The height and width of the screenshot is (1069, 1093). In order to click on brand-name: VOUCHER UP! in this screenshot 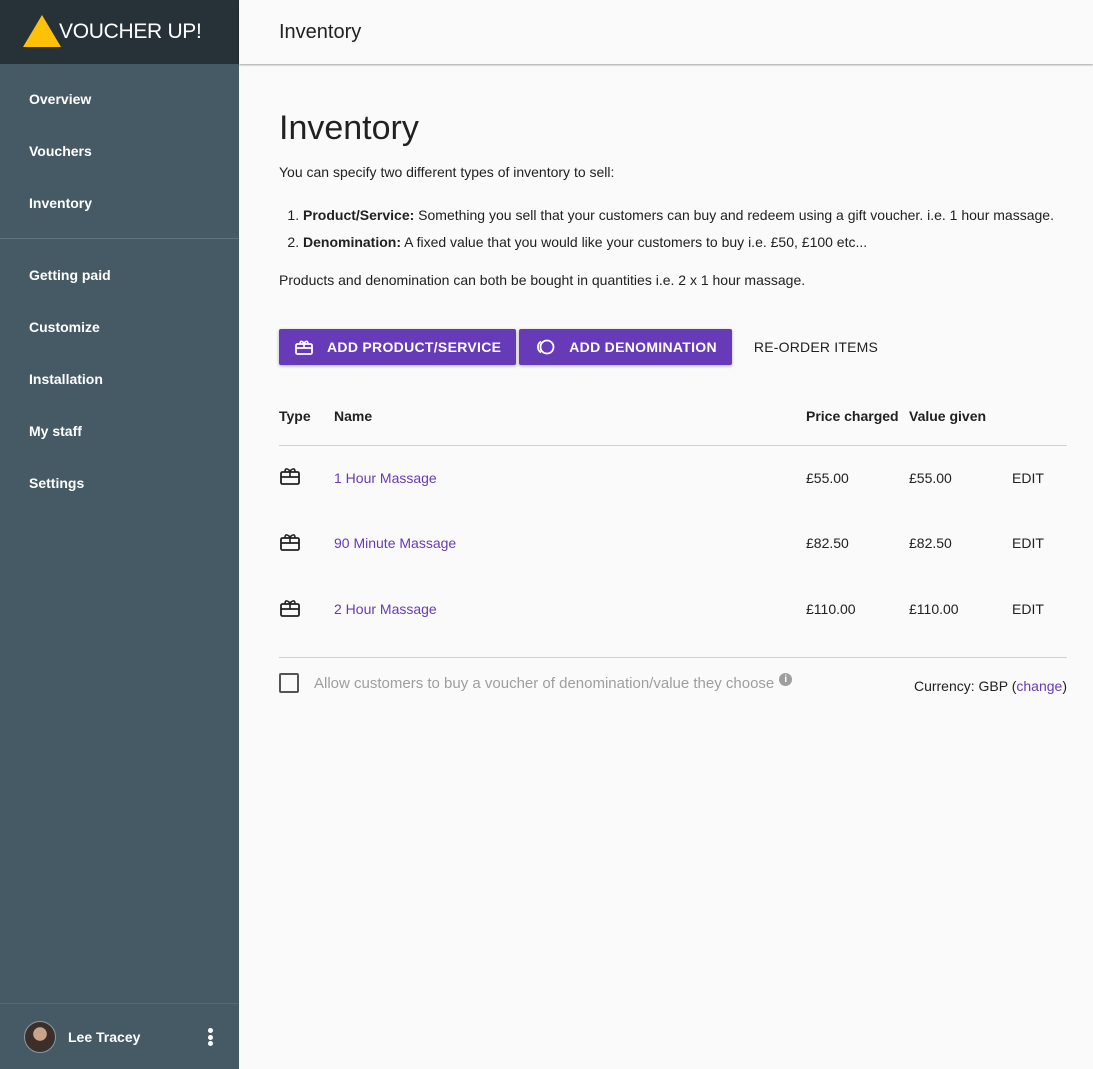, I will do `click(130, 31)`.